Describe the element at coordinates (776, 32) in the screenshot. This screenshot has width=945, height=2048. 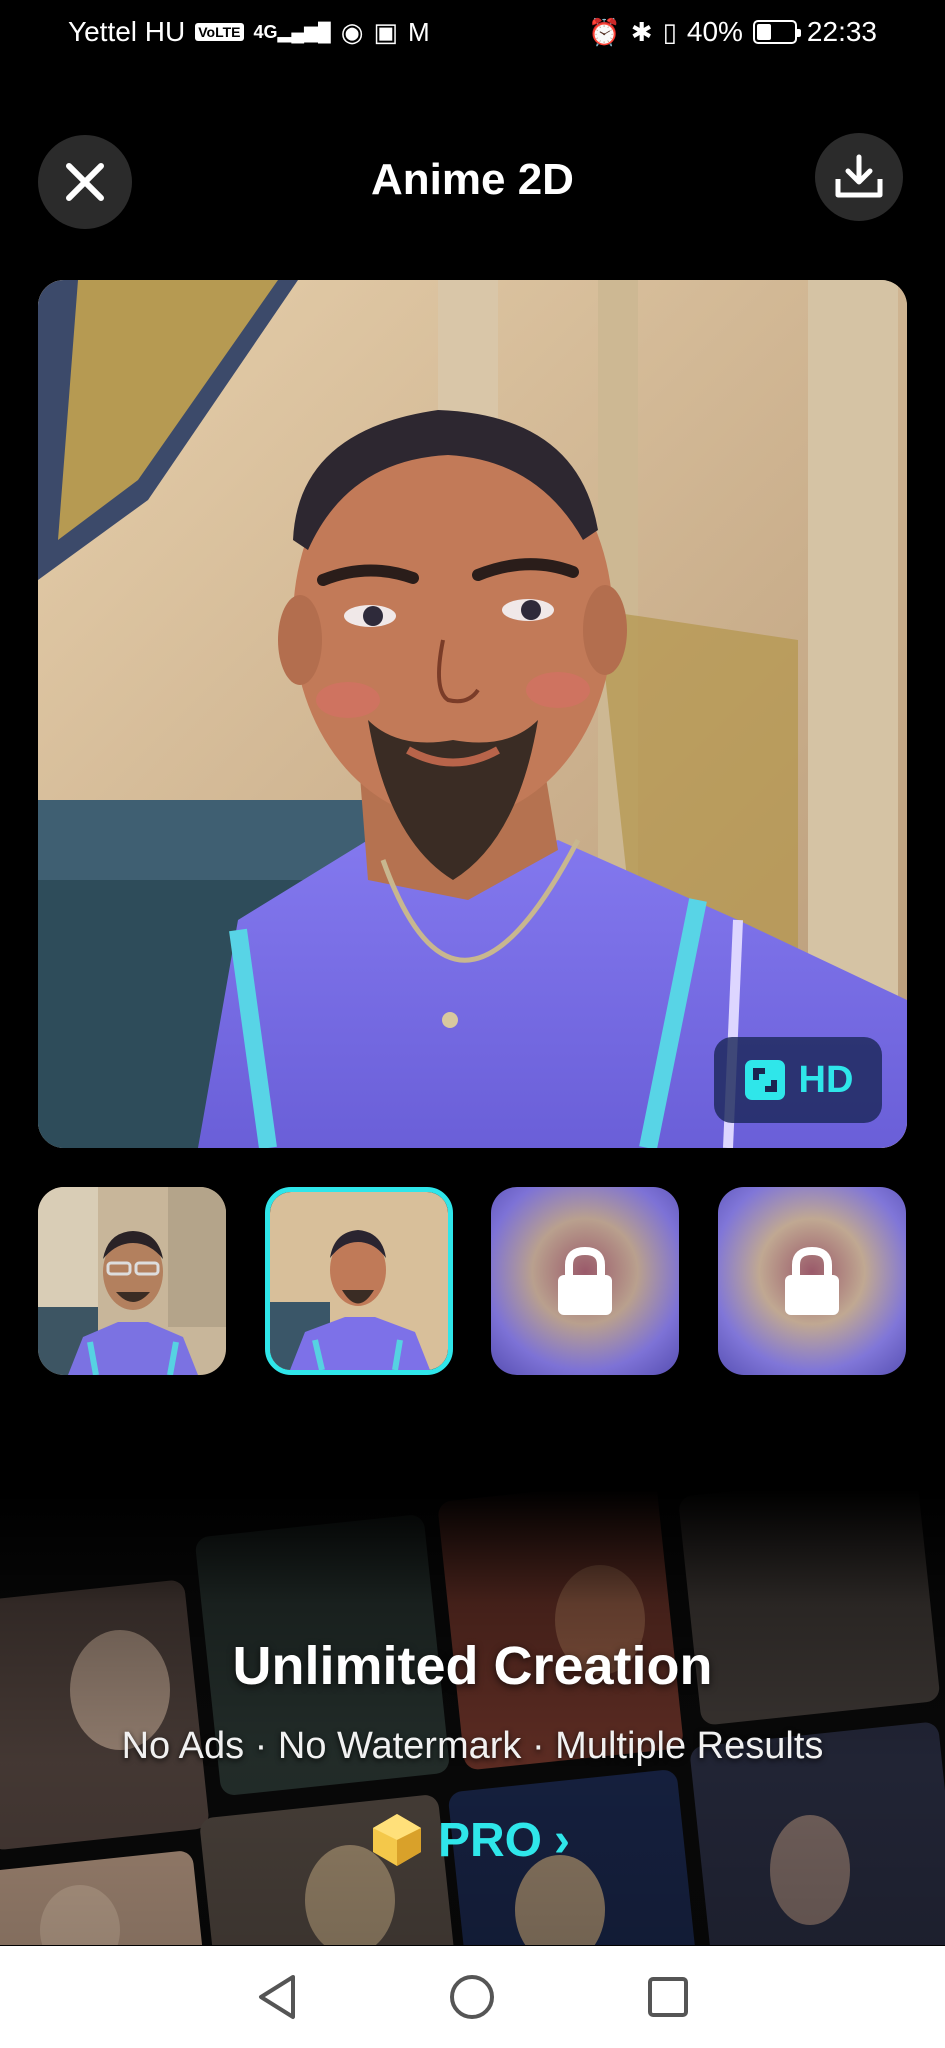
I see `battery-icon` at that location.